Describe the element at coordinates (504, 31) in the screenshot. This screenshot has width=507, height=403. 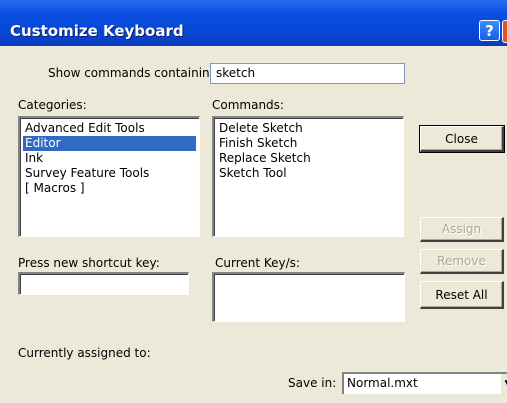
I see `close-button` at that location.